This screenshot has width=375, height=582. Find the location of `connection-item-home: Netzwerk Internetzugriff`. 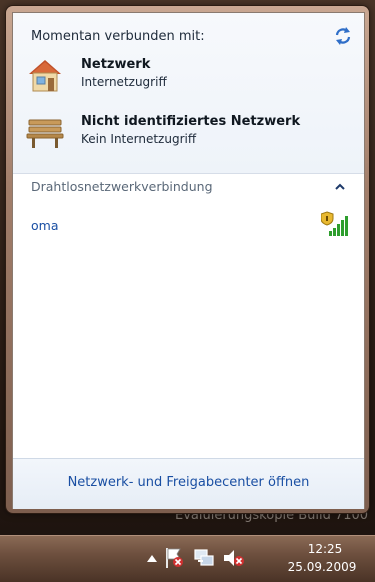

connection-item-home: Netzwerk Internetzugriff is located at coordinates (188, 77).